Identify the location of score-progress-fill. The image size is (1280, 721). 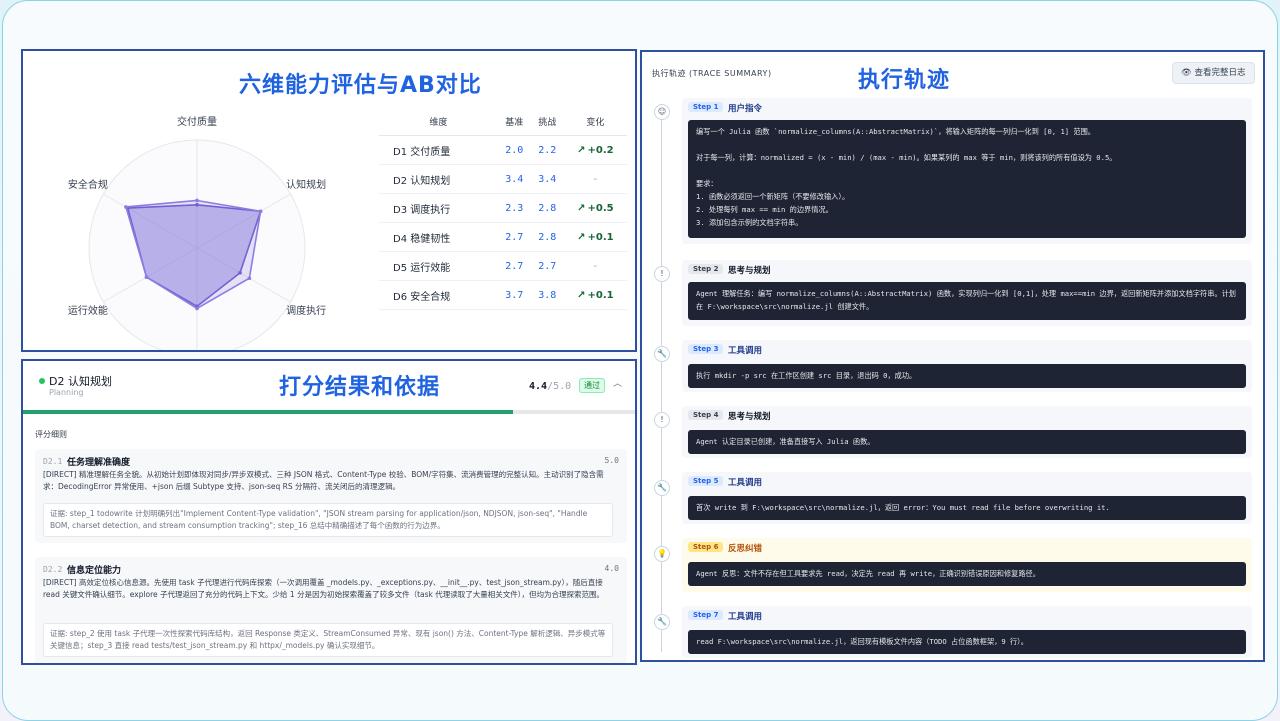
(268, 412).